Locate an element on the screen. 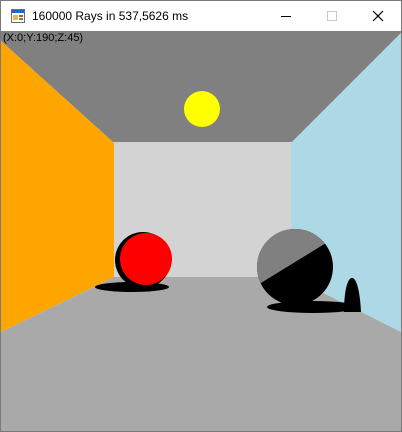 The height and width of the screenshot is (432, 402). minimize-button is located at coordinates (286, 16).